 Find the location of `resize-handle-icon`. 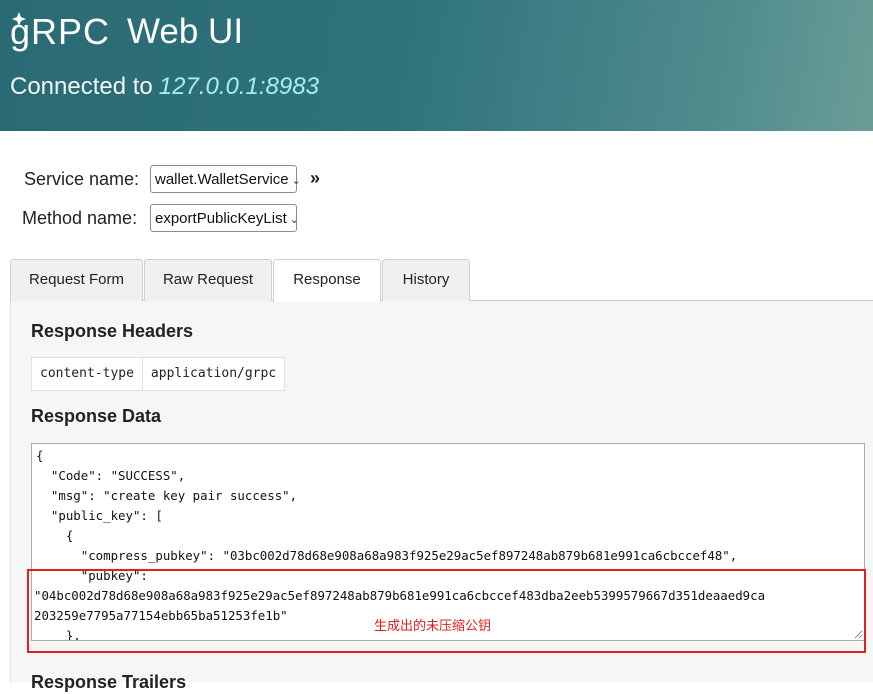

resize-handle-icon is located at coordinates (858, 634).